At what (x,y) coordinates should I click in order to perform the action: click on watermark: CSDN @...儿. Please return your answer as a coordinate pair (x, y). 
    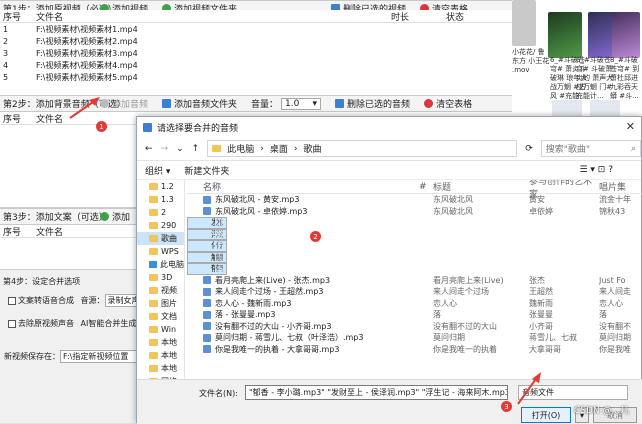
    Looking at the image, I should click on (602, 411).